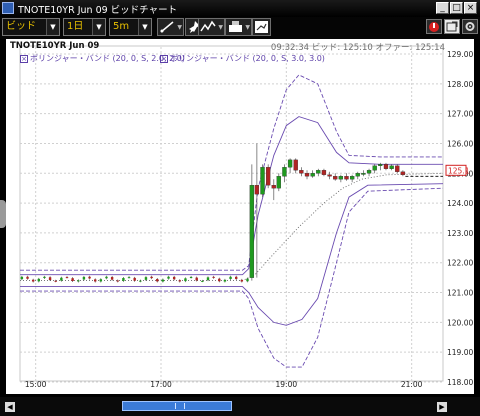 The height and width of the screenshot is (416, 480). Describe the element at coordinates (460, 84) in the screenshot. I see `y-tick-label: 128.00` at that location.